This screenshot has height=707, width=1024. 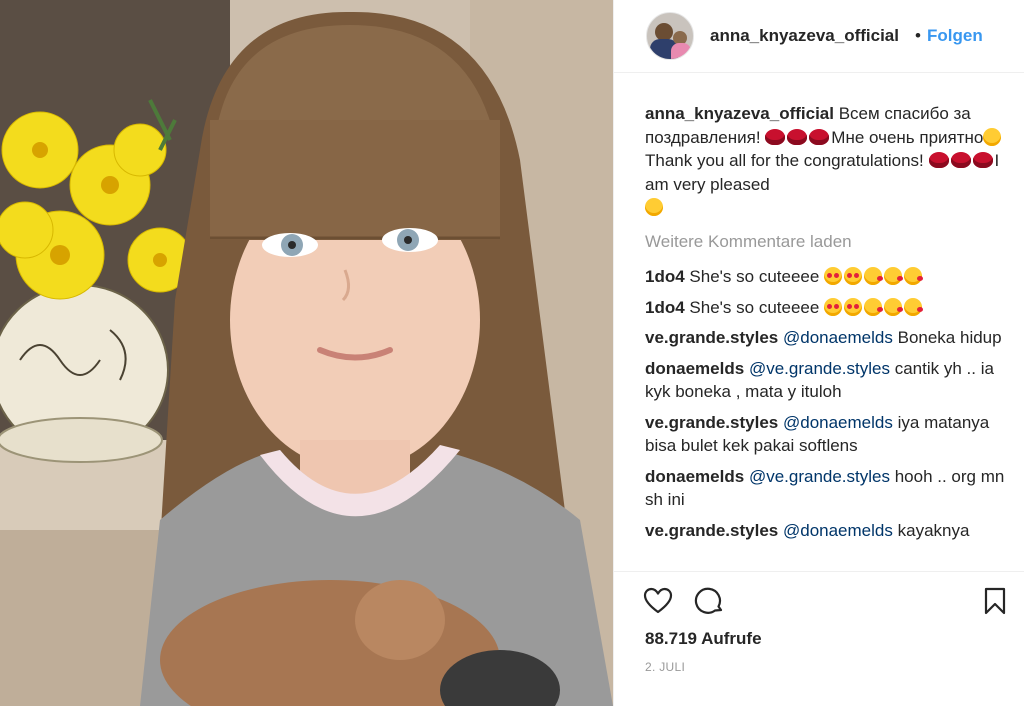 What do you see at coordinates (784, 160) in the screenshot?
I see `caption-text-3: Thank you all for the congratulations!` at bounding box center [784, 160].